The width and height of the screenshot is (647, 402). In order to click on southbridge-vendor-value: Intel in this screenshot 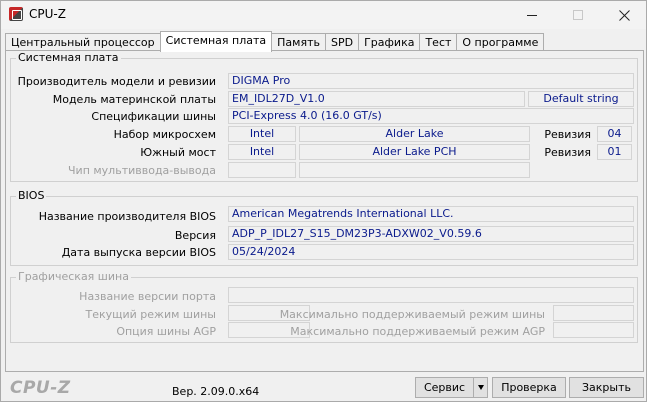, I will do `click(262, 152)`.